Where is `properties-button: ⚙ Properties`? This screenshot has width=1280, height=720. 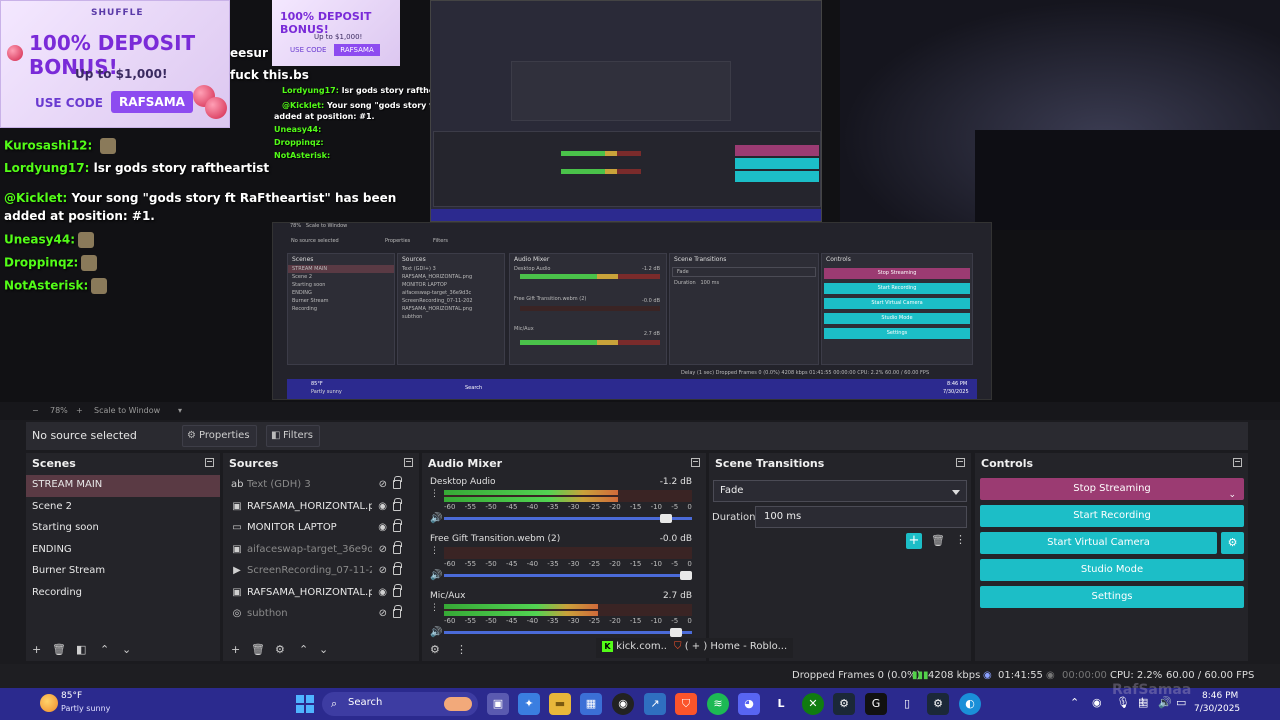
properties-button: ⚙ Properties is located at coordinates (219, 436).